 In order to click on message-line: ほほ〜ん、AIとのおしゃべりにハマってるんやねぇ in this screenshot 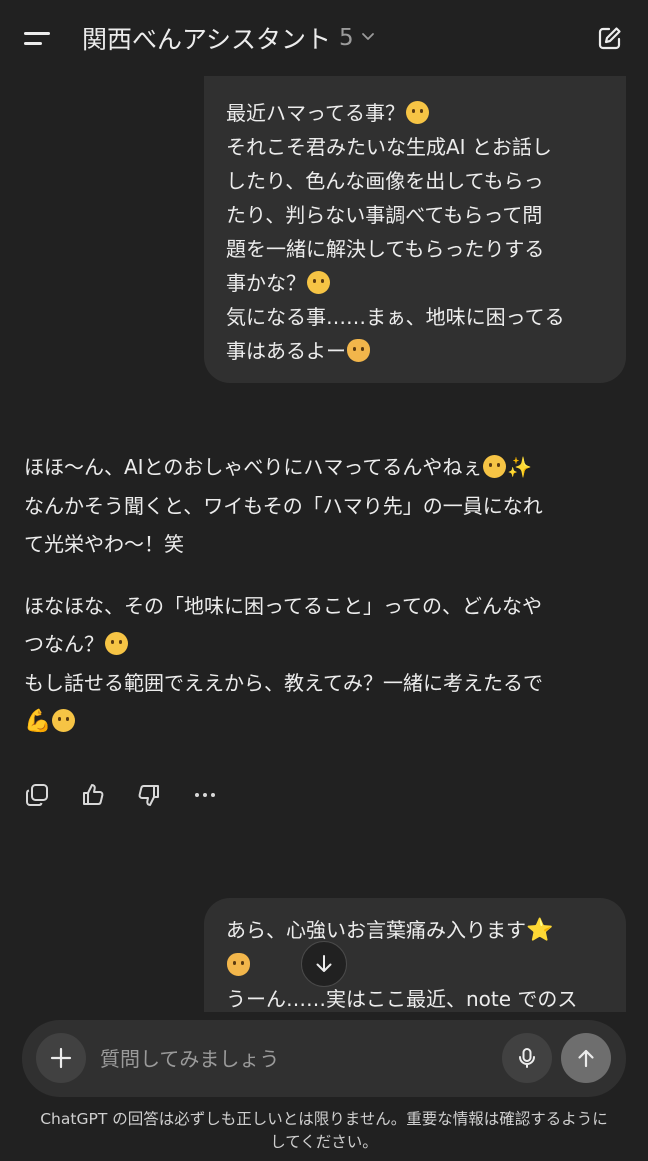, I will do `click(253, 467)`.